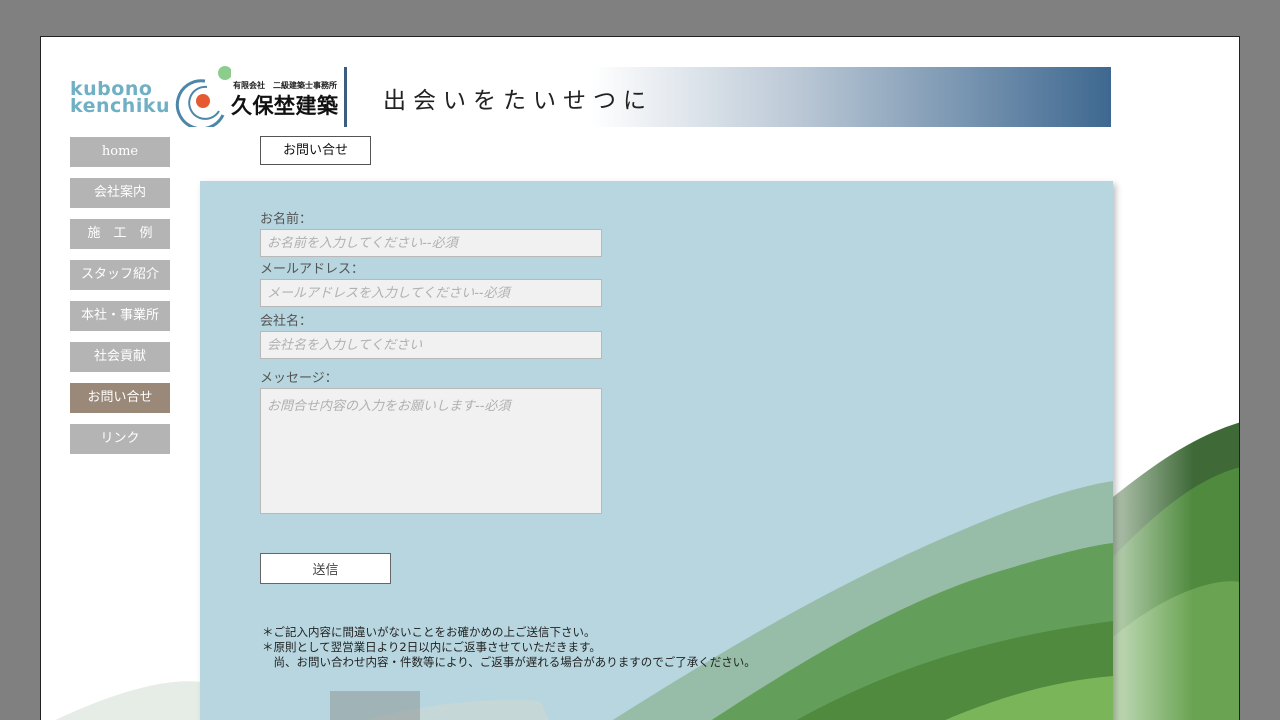 This screenshot has width=1280, height=720. What do you see at coordinates (431, 362) in the screenshot?
I see `contact-form: お名前： メールアドレス： 会社名： メッセージ：` at bounding box center [431, 362].